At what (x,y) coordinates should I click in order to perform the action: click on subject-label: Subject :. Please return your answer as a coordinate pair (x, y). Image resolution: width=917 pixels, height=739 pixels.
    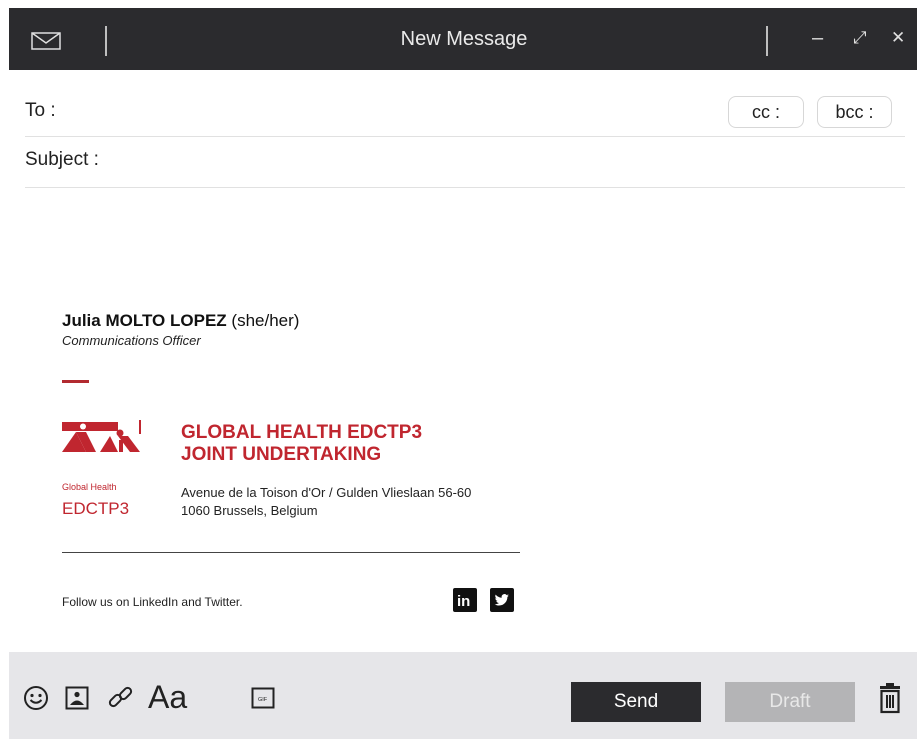
    Looking at the image, I should click on (62, 159).